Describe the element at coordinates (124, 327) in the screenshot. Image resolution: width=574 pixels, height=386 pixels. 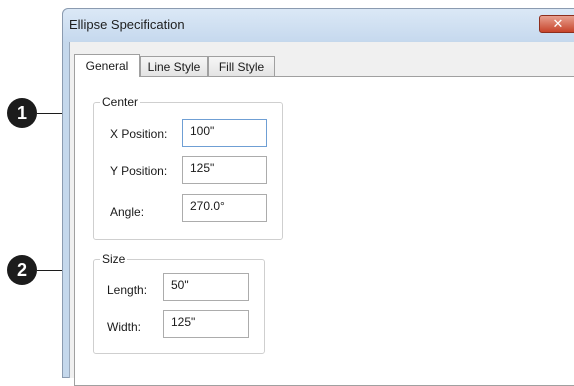
I see `width-label: Width:` at that location.